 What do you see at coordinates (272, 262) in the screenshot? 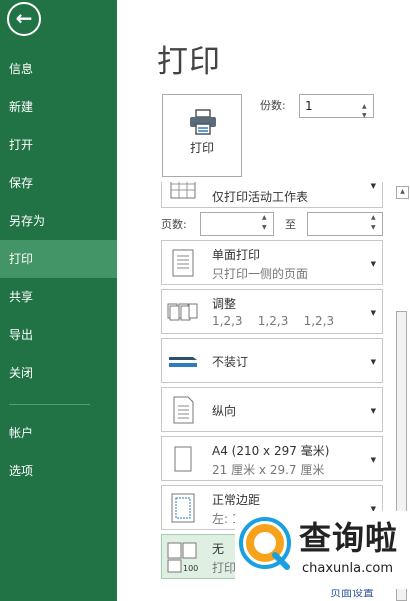
I see `sides-dropdown: 单面打印 只打印一侧的页面 ▼` at bounding box center [272, 262].